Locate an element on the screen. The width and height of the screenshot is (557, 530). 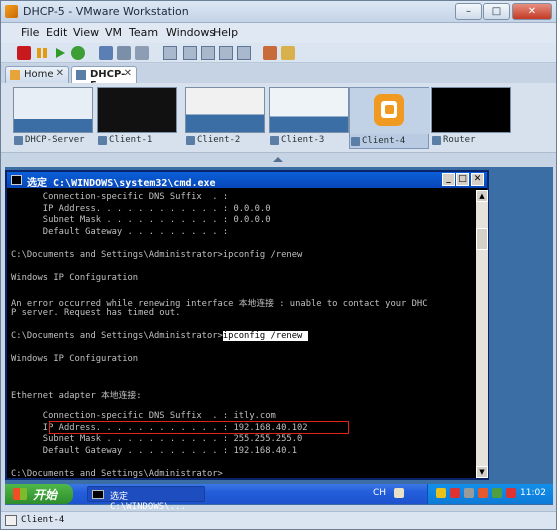
snapshot-manager-icon is located at coordinates (142, 53).